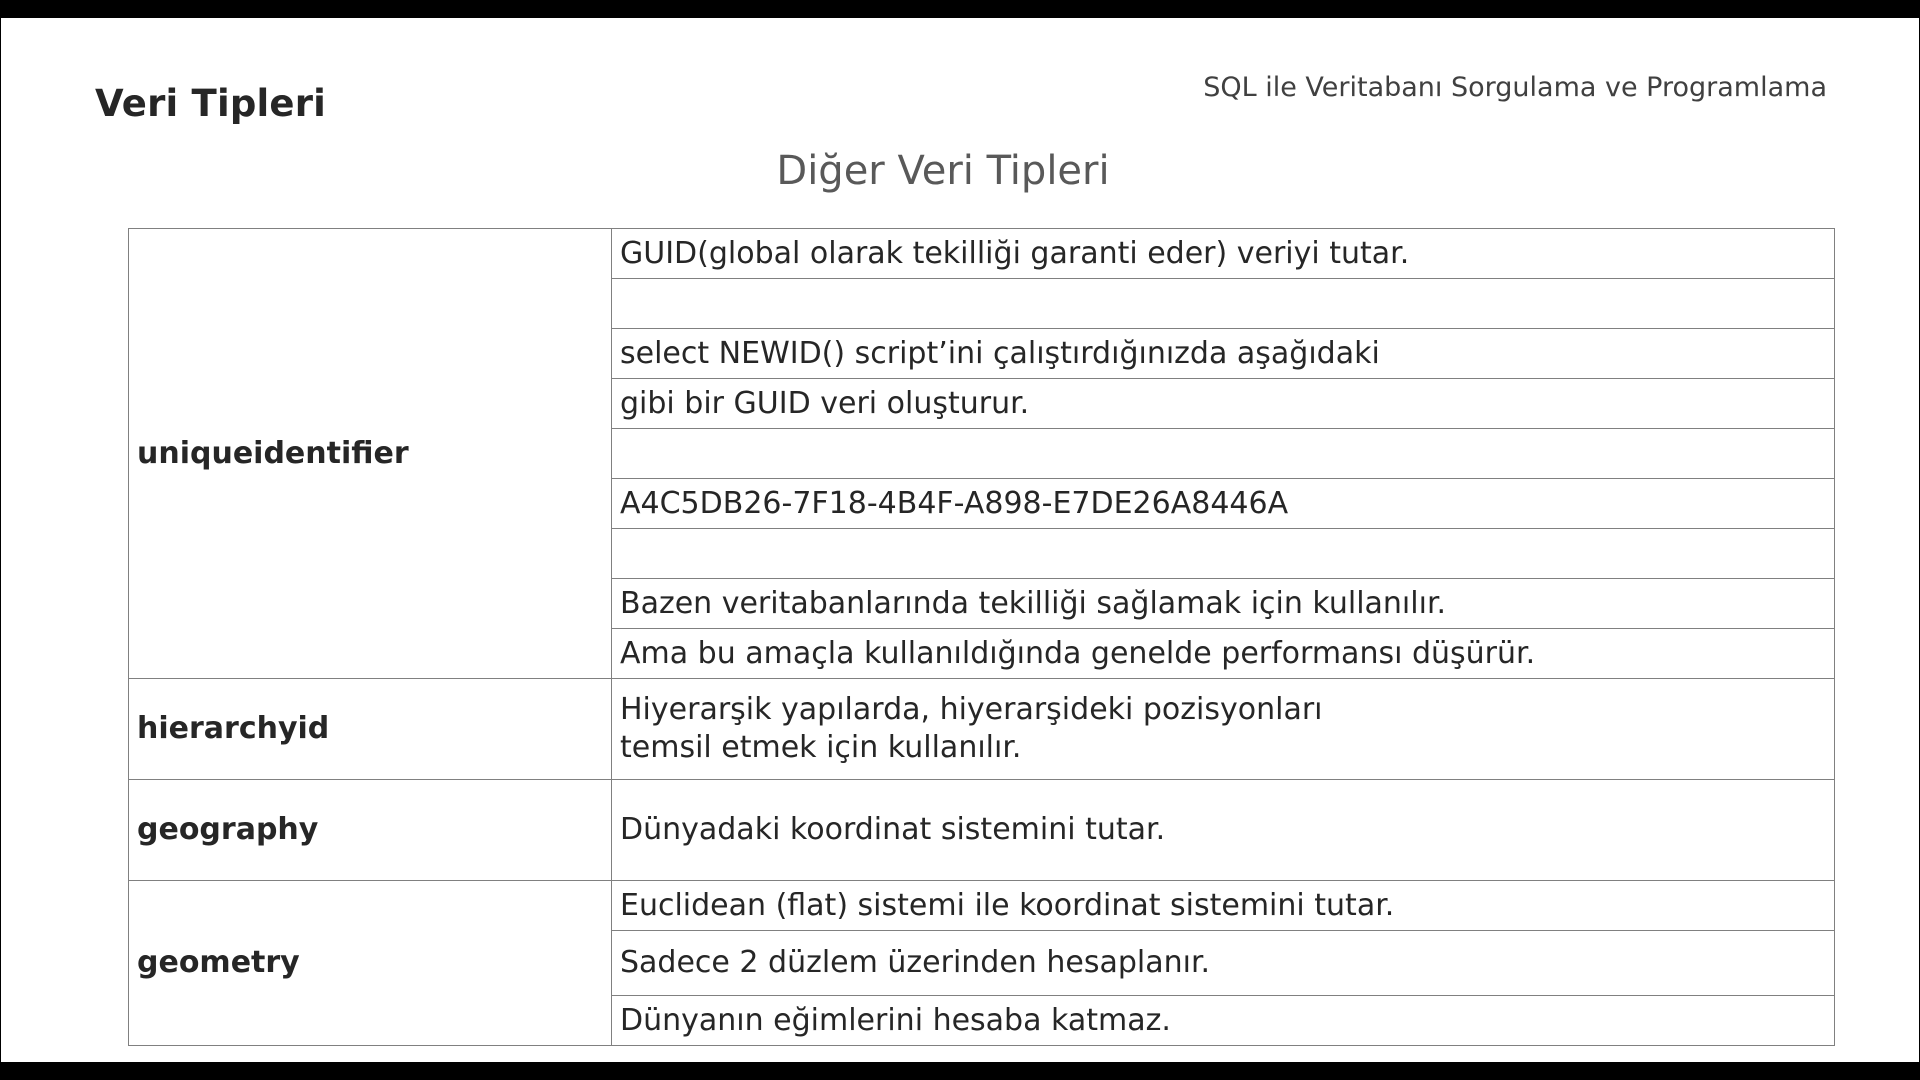 The height and width of the screenshot is (1080, 1920). Describe the element at coordinates (370, 453) in the screenshot. I see `type-name-uniqueidentifier: uniqueidentifier` at that location.